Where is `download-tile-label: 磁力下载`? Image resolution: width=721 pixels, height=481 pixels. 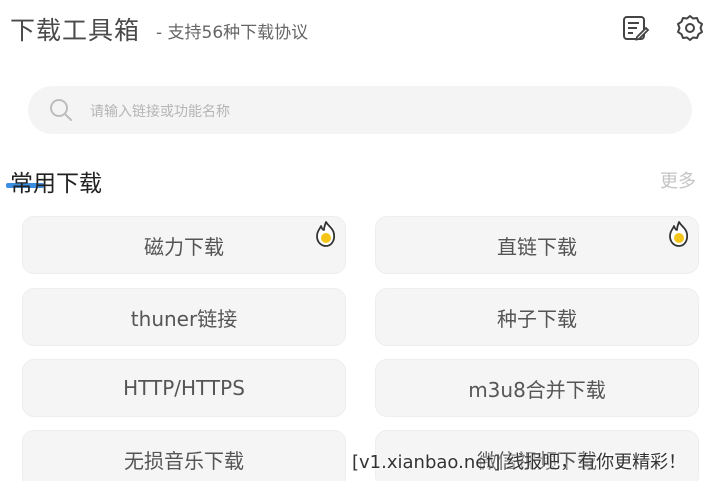 download-tile-label: 磁力下载 is located at coordinates (184, 246).